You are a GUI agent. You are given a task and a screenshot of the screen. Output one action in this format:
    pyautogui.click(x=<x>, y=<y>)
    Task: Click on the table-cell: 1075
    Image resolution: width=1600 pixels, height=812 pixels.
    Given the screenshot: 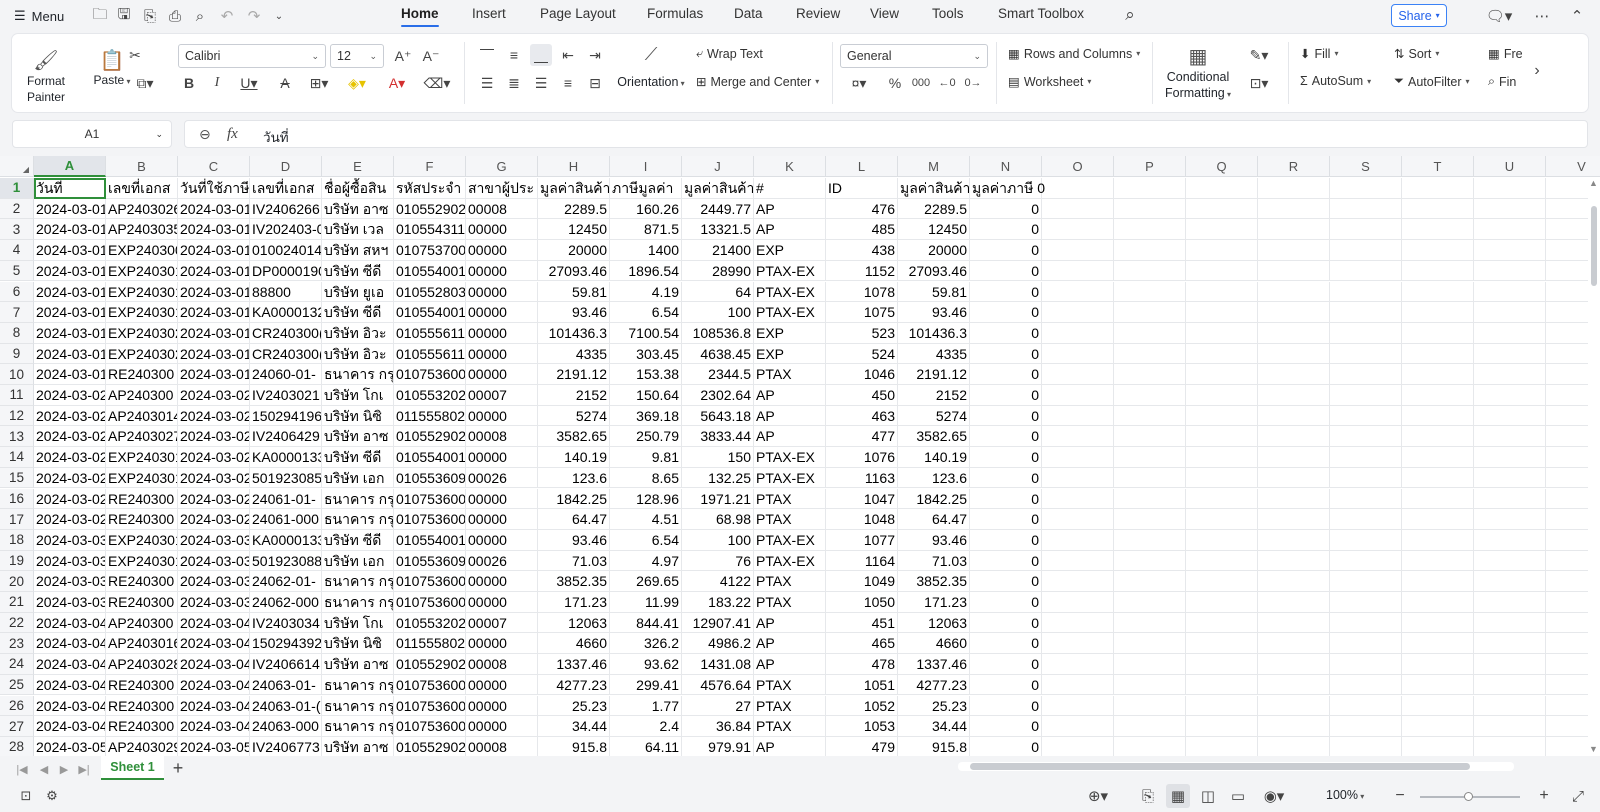 What is the action you would take?
    pyautogui.click(x=862, y=312)
    